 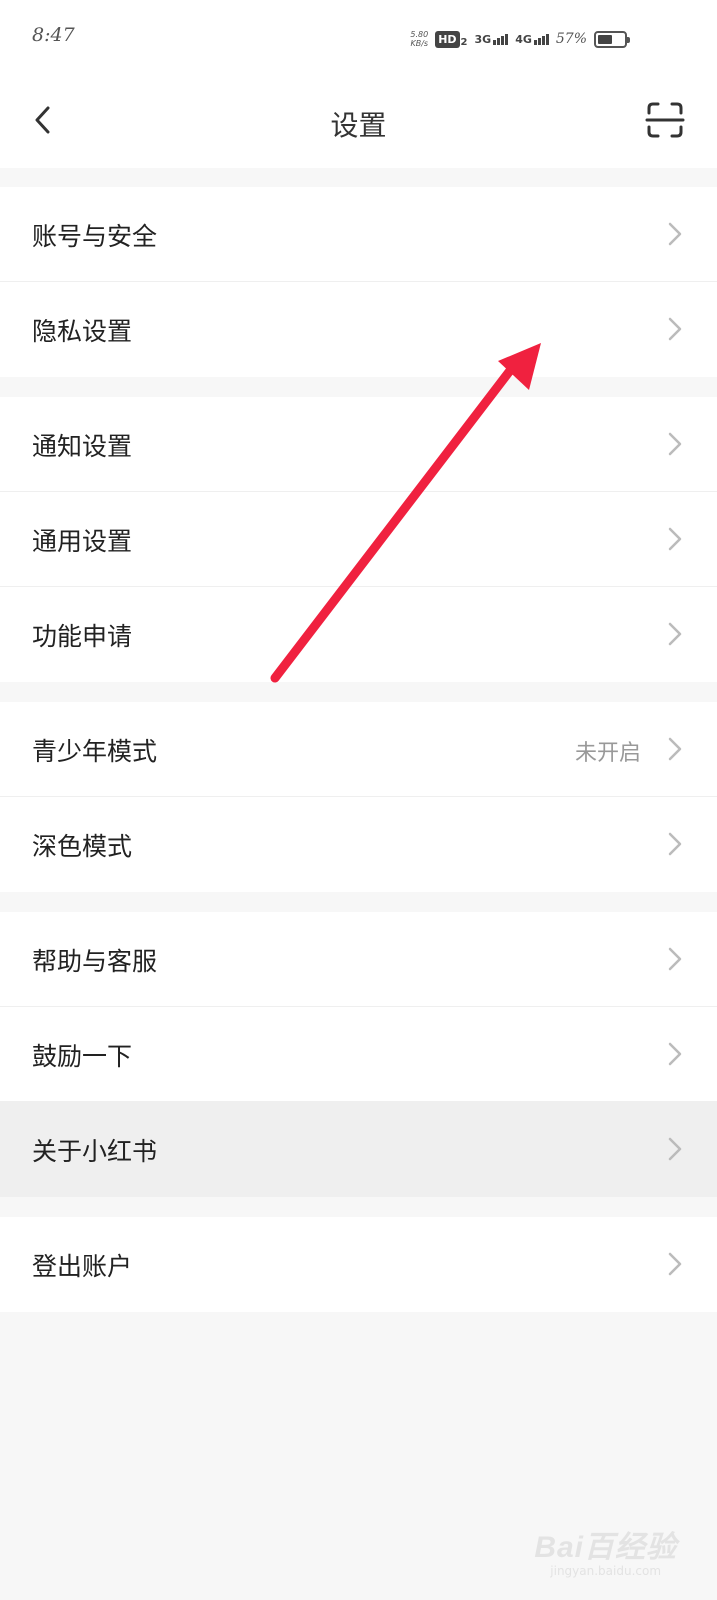 I want to click on settings-item-label: 深色模式, so click(x=82, y=846).